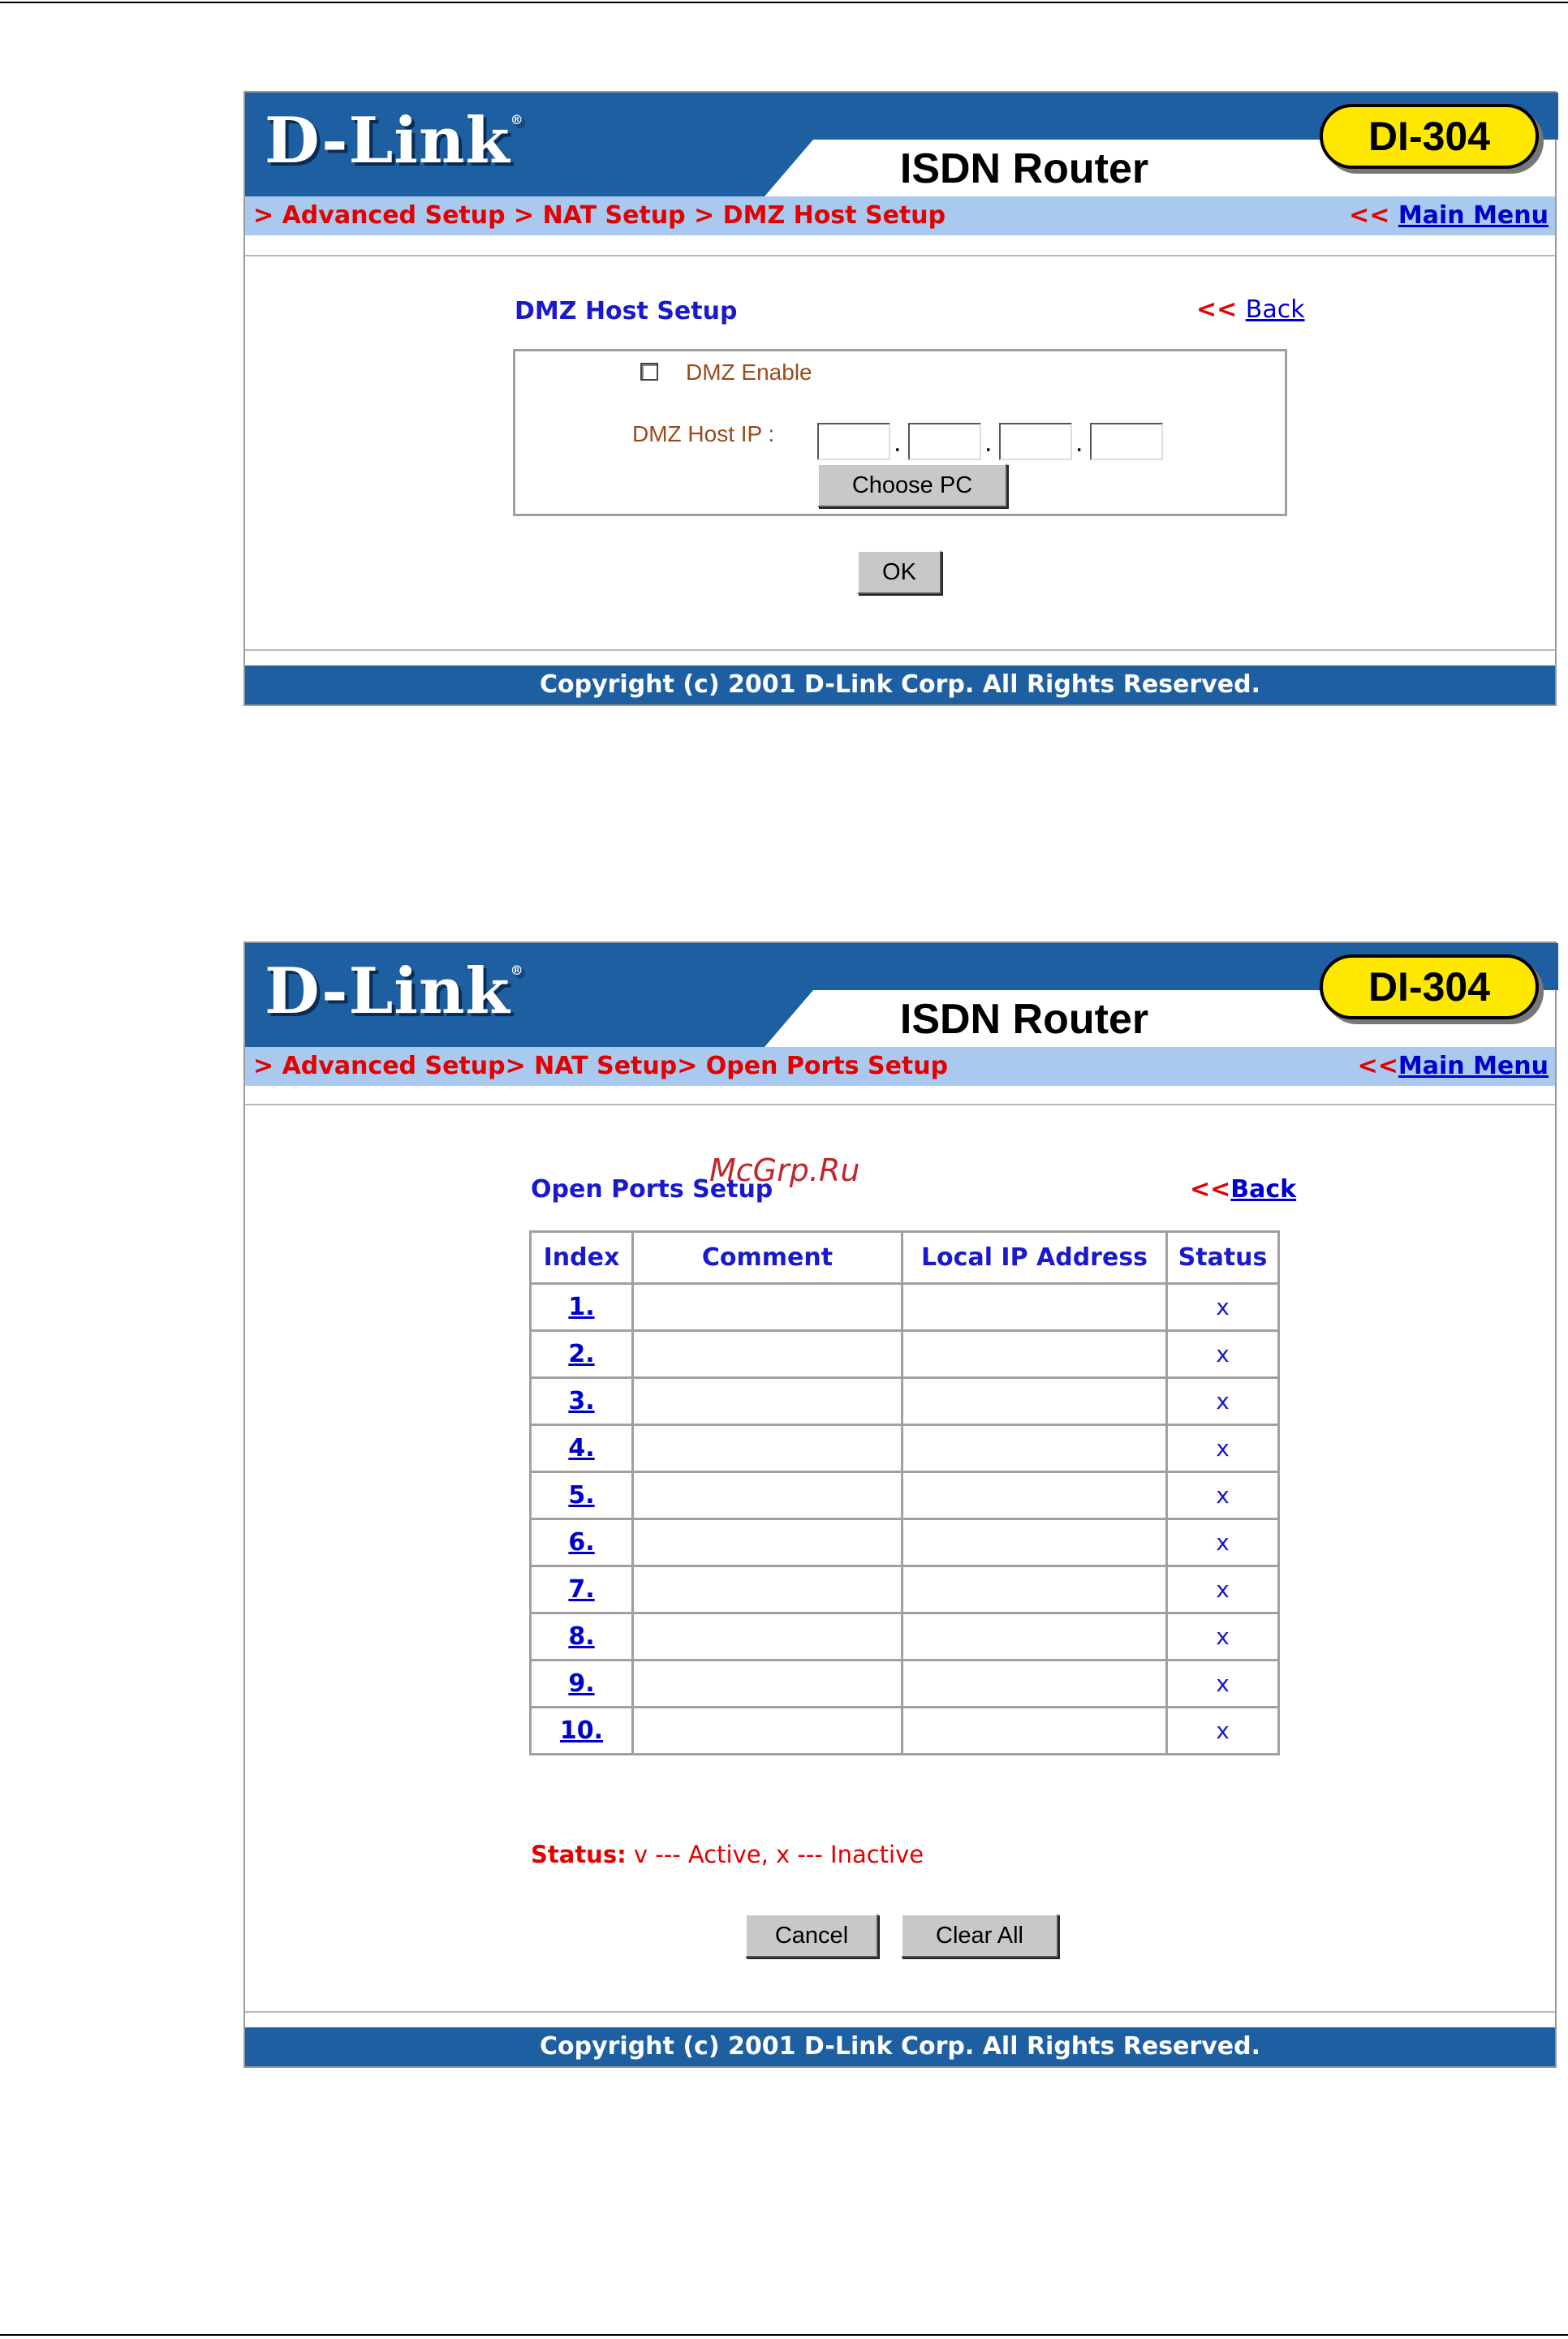 The image size is (1568, 2339). I want to click on dmz-enable-checkbox, so click(649, 372).